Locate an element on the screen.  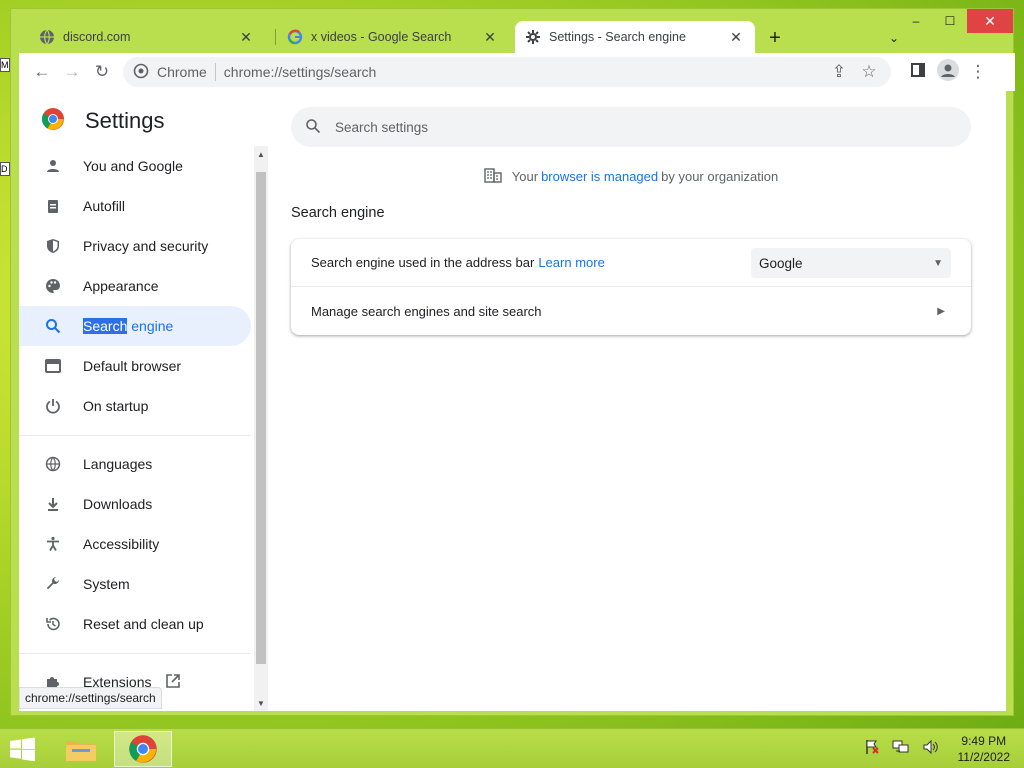
url-text: chrome://settings/search is located at coordinates (525, 72).